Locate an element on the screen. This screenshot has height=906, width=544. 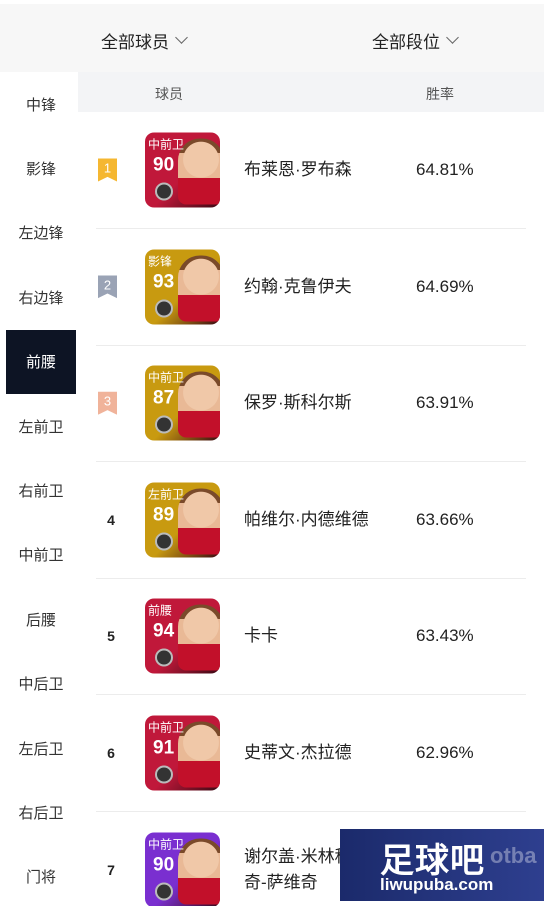
player-name: 帕维尔·内德维德 is located at coordinates (306, 519).